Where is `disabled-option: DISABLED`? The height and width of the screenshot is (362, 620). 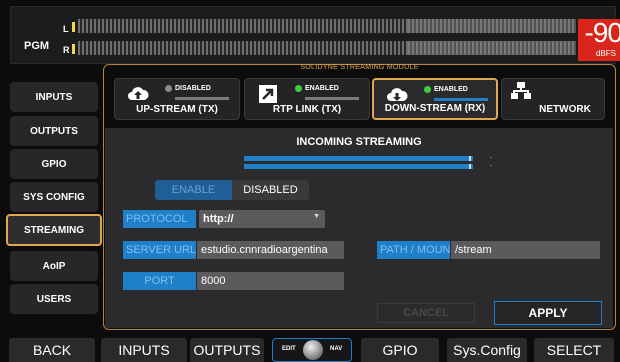
disabled-option: DISABLED is located at coordinates (270, 190).